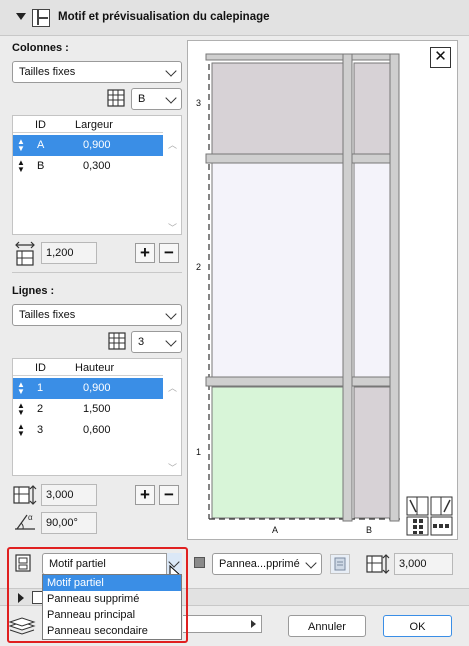  Describe the element at coordinates (116, 98) in the screenshot. I see `grid-columns-icon` at that location.